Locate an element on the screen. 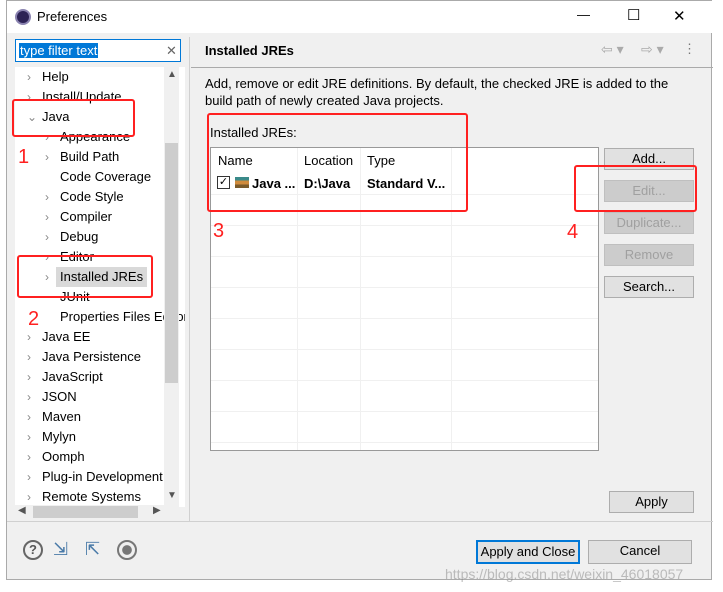 The width and height of the screenshot is (723, 592). tree-item: › Debug is located at coordinates (100, 237).